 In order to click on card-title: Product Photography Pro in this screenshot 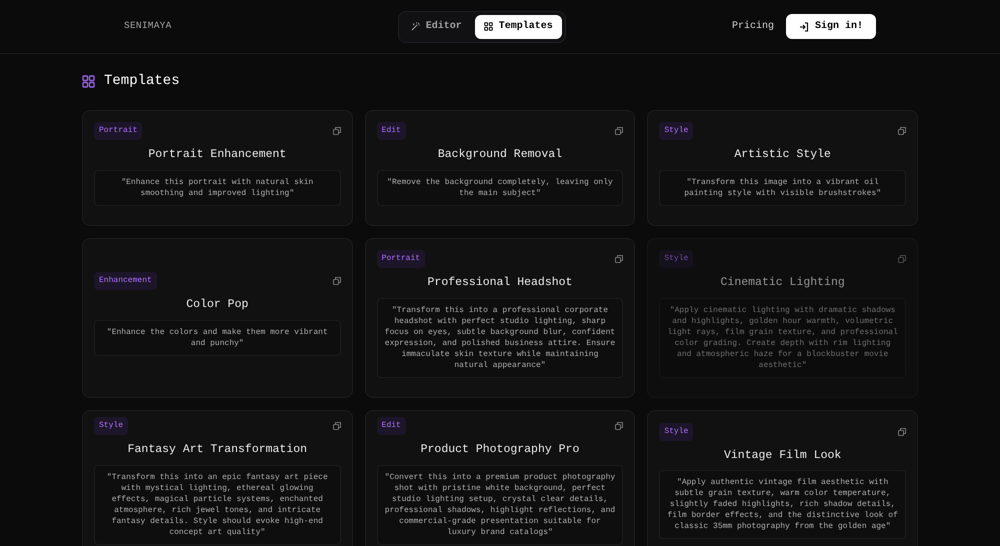, I will do `click(500, 450)`.